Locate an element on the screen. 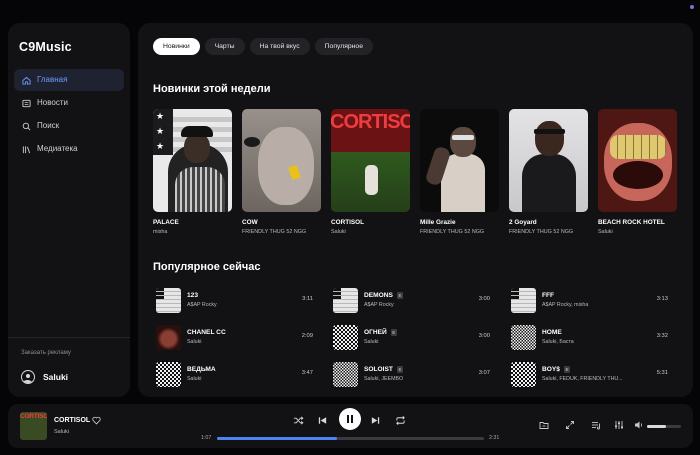  repeat-icon is located at coordinates (400, 420).